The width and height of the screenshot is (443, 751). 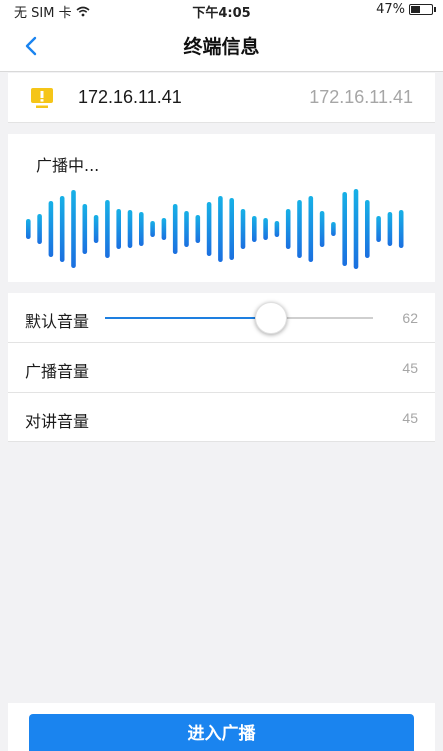 I want to click on device-ip: 172.16.11.41, so click(x=130, y=97).